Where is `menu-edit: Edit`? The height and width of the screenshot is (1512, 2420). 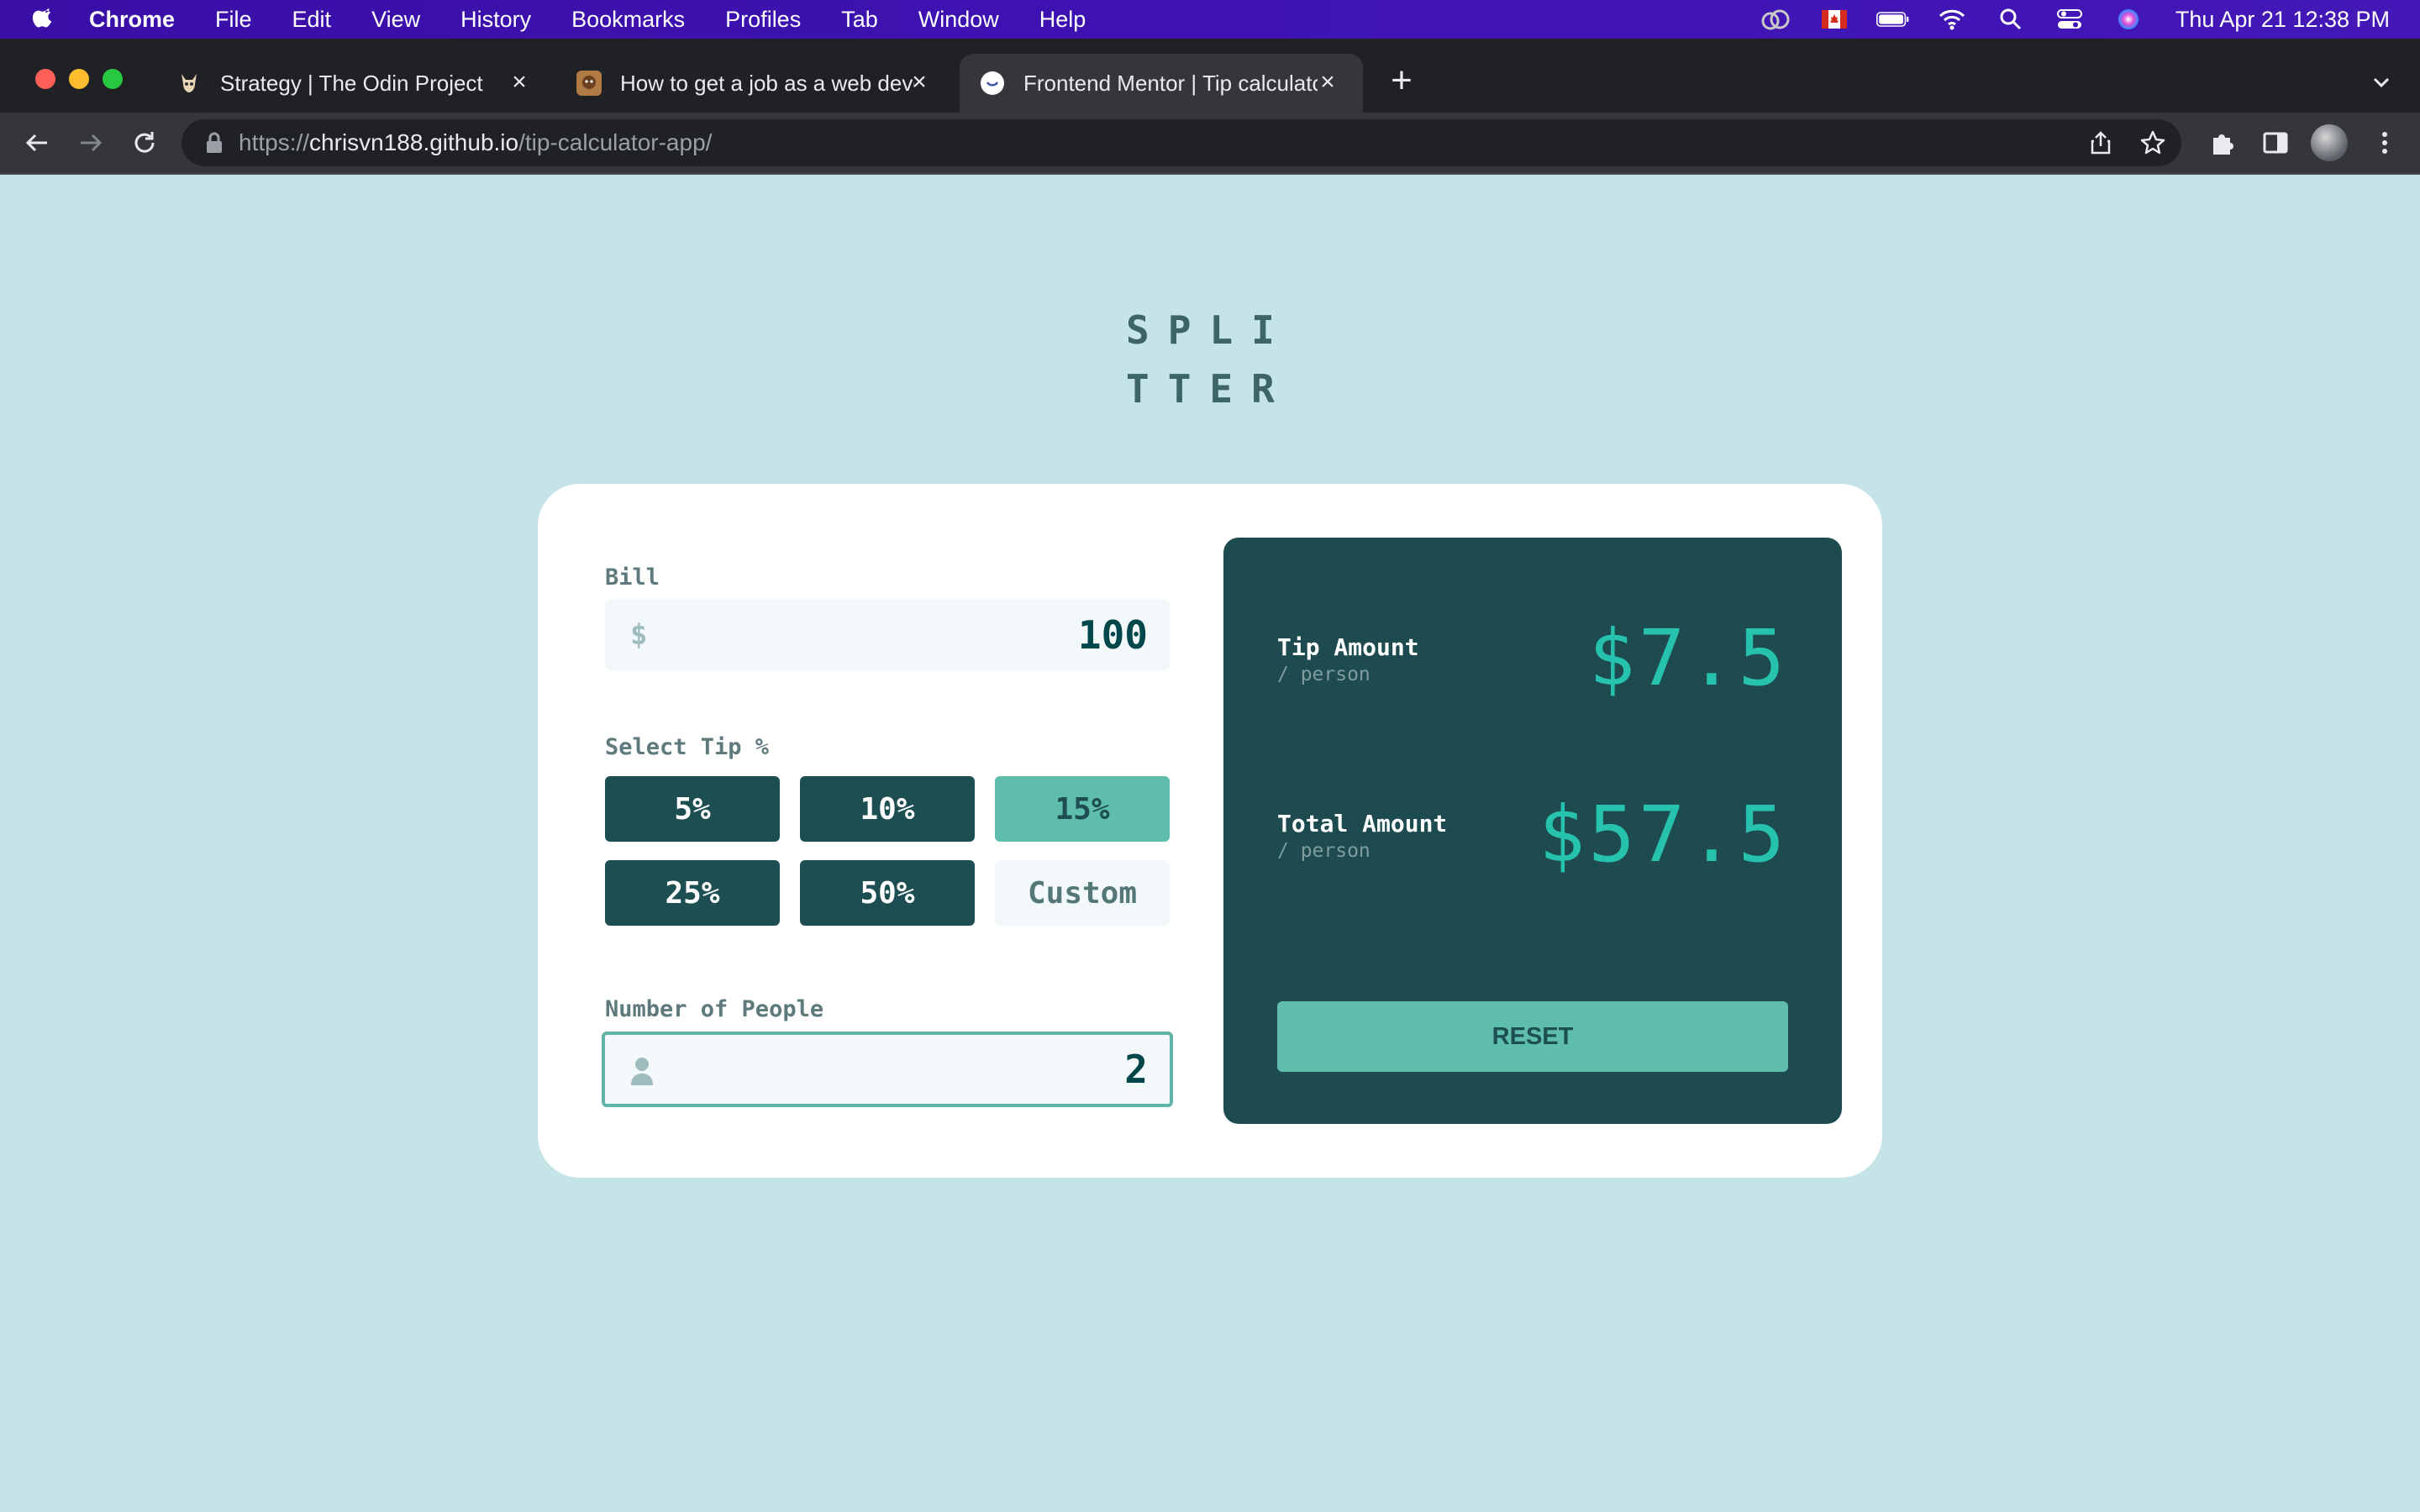 menu-edit: Edit is located at coordinates (312, 20).